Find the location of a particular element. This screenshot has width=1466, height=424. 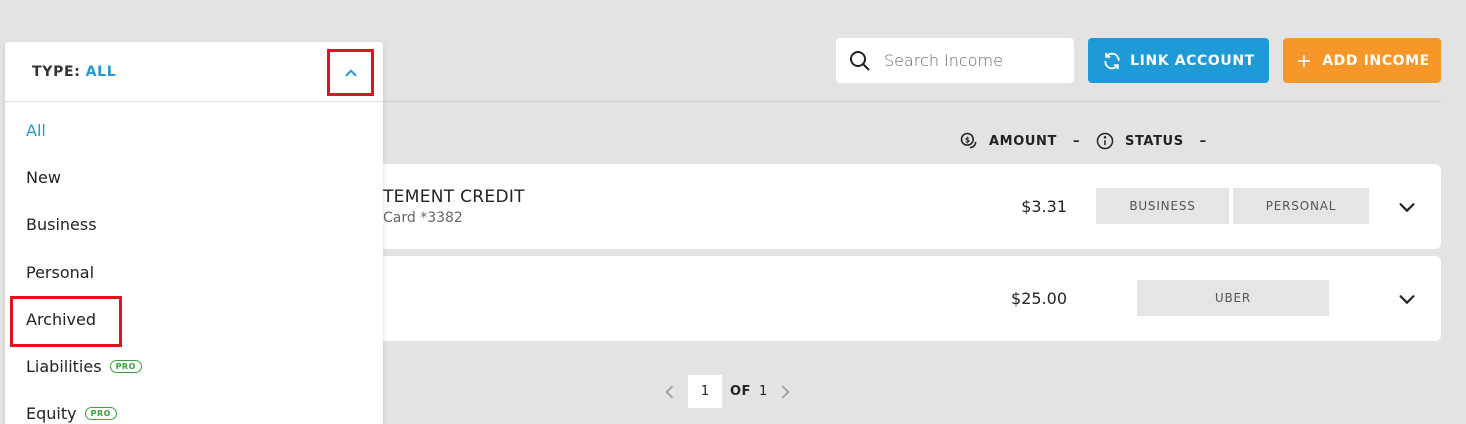

current-page-input: 1 is located at coordinates (705, 391).